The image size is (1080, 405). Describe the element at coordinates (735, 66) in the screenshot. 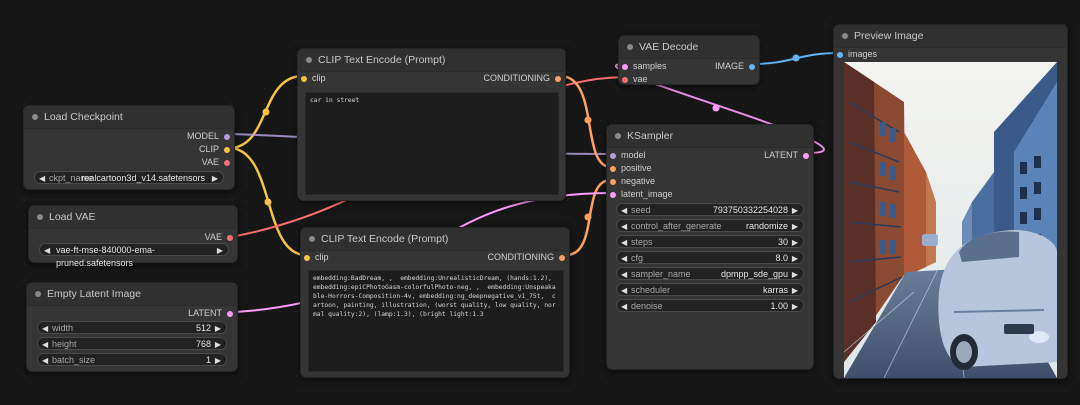

I see `output-image: IMAGE` at that location.